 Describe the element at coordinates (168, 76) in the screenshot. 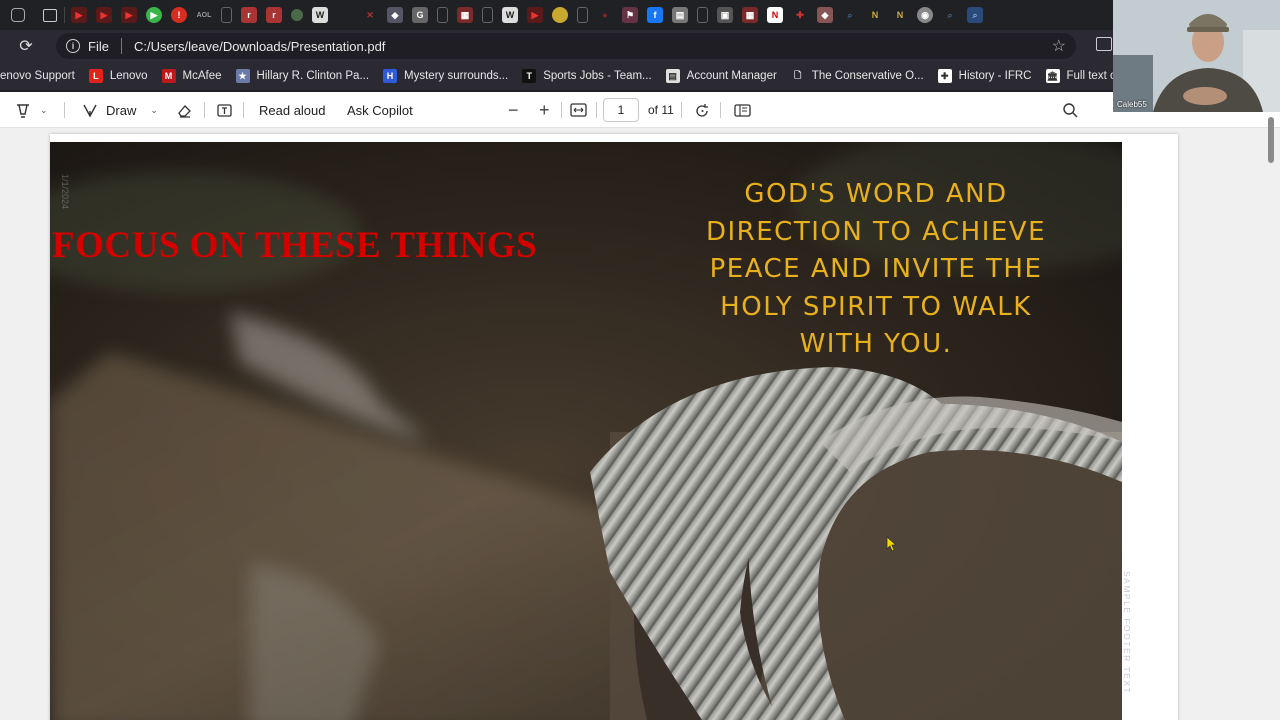

I see `mcafee-icon: M` at that location.